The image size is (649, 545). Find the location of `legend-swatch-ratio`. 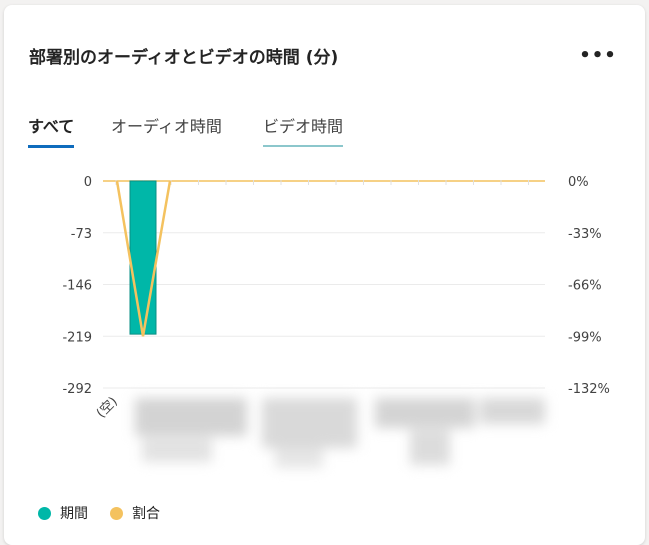

legend-swatch-ratio is located at coordinates (116, 513).